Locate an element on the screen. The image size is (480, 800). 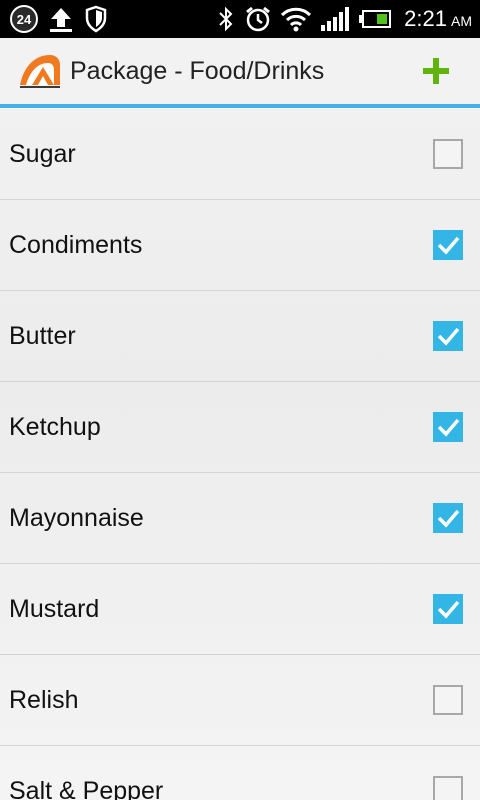
notification-count-badge: 24 is located at coordinates (24, 19).